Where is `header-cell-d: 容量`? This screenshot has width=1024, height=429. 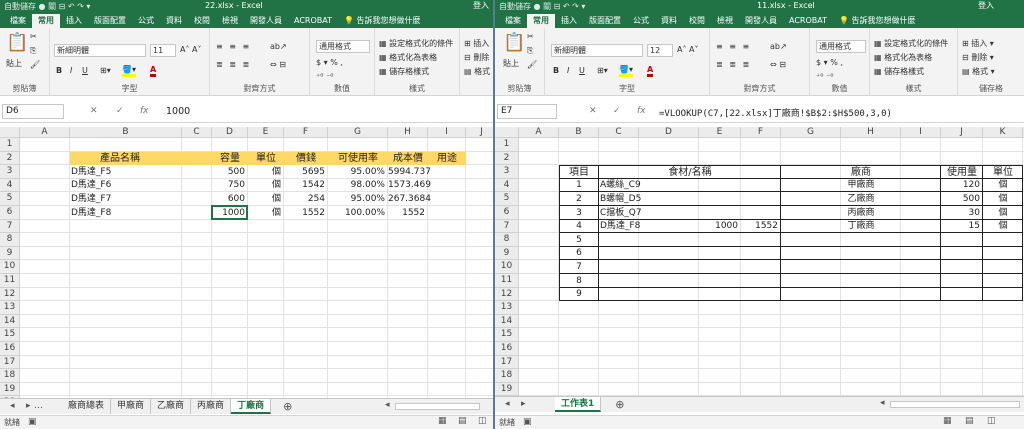 header-cell-d: 容量 is located at coordinates (230, 158).